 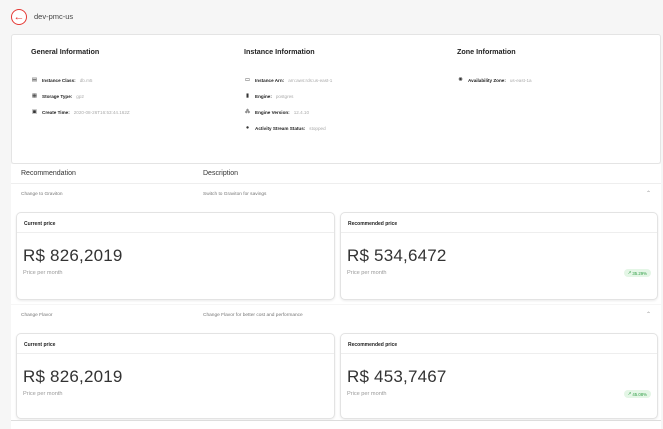 I want to click on general-information-title: General Information, so click(x=65, y=51).